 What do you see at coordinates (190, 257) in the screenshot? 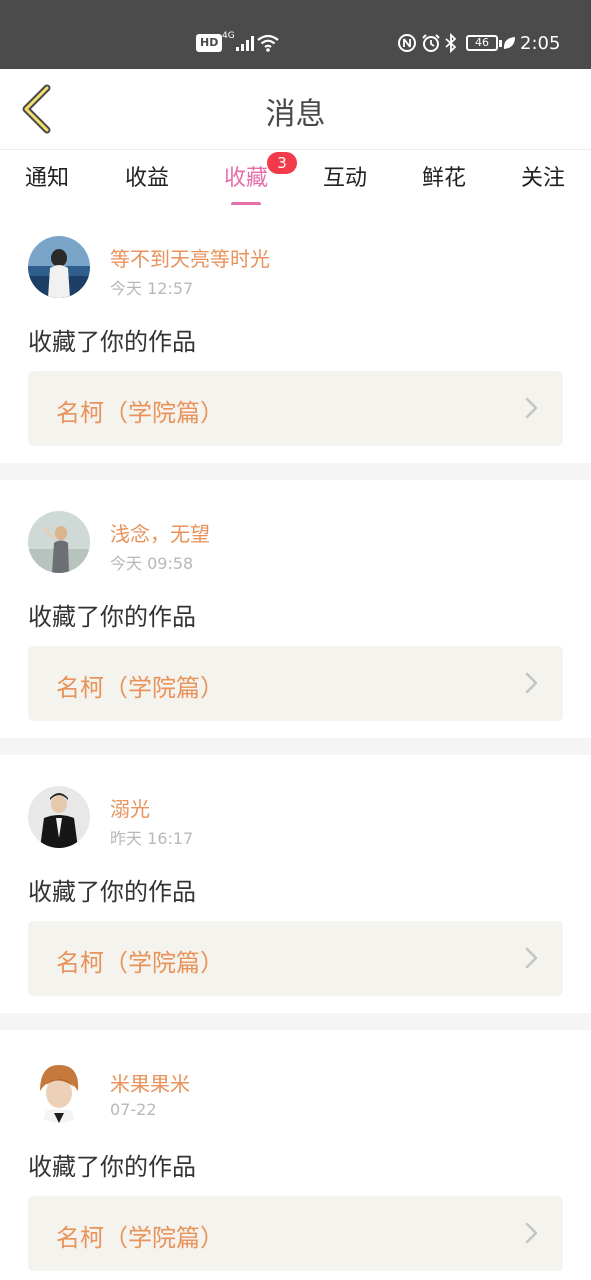
I see `user-name: 等不到天亮等时光` at bounding box center [190, 257].